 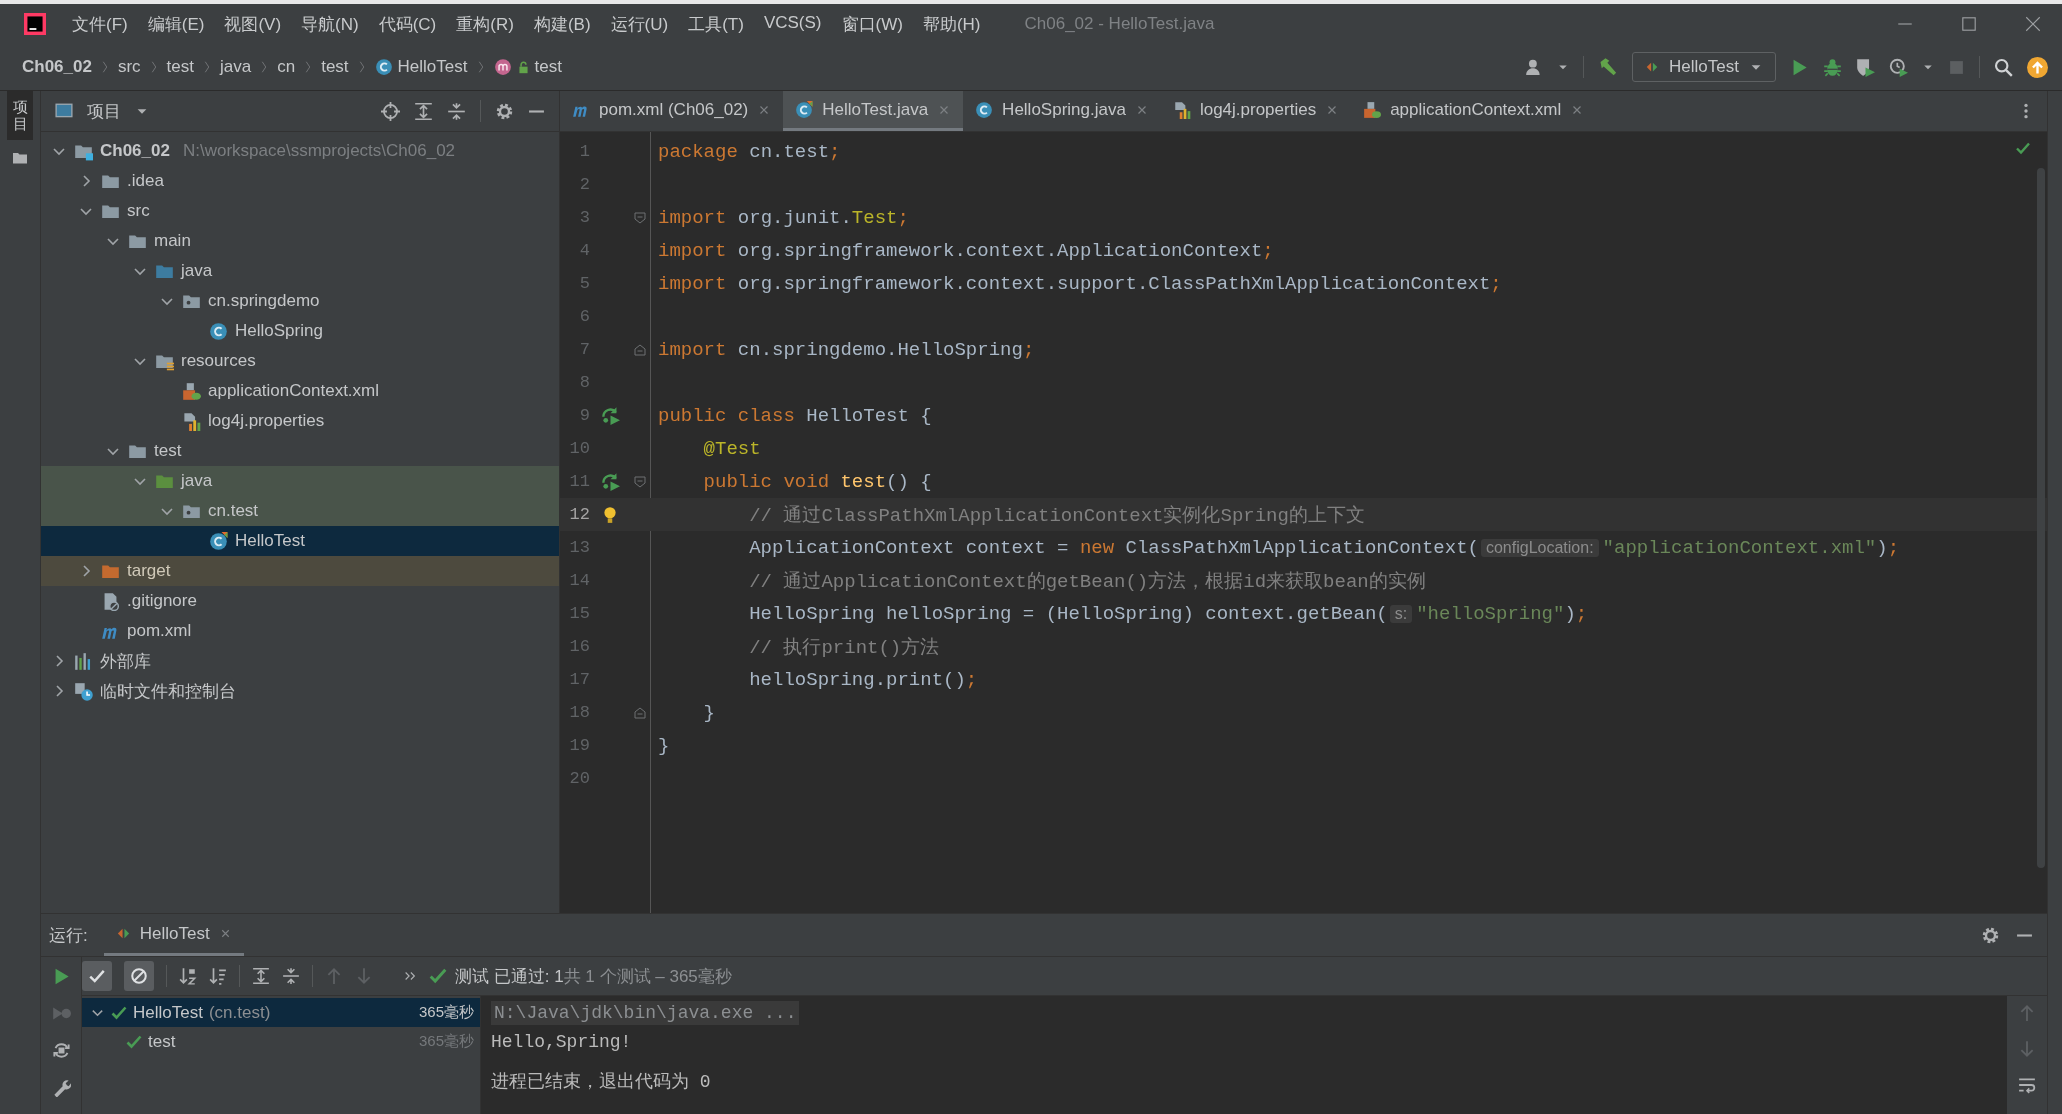 I want to click on breadcrumb: Ch06_02, so click(x=57, y=67).